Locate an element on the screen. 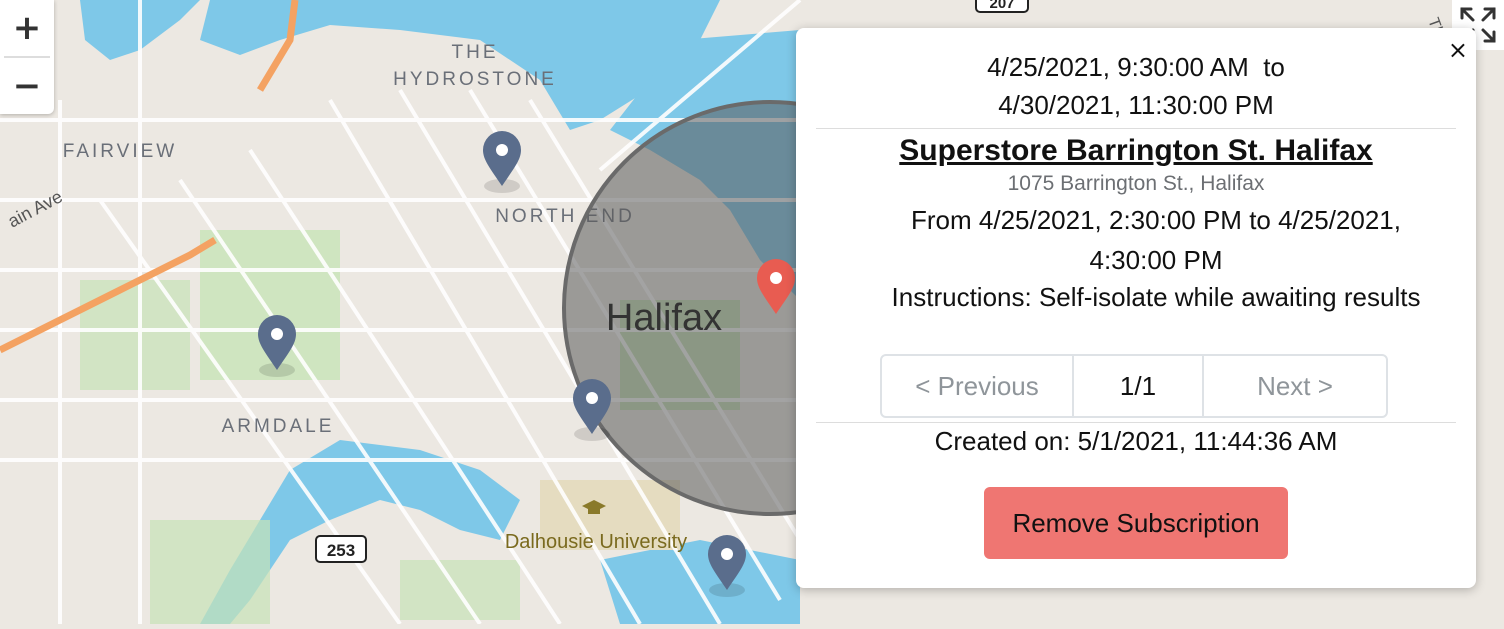 This screenshot has height=629, width=1504. label-armdale: ARMDALE is located at coordinates (278, 426).